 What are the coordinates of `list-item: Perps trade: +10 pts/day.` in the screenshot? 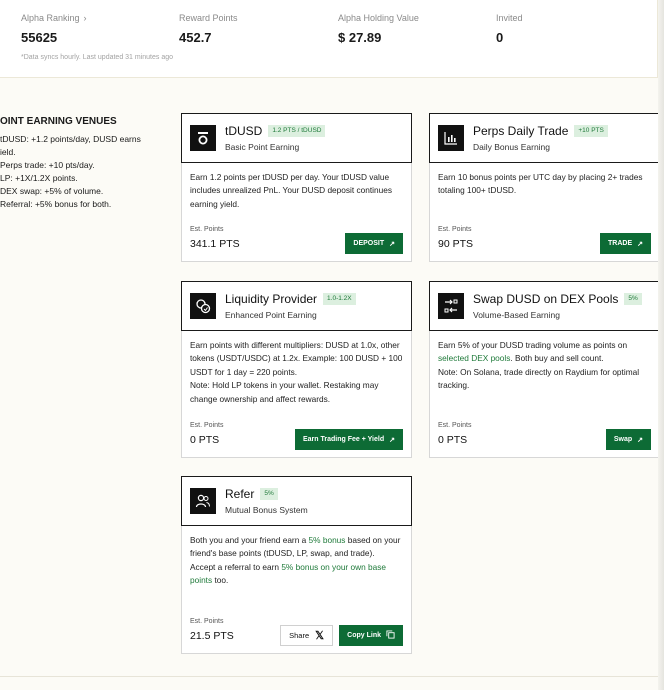 It's located at (47, 165).